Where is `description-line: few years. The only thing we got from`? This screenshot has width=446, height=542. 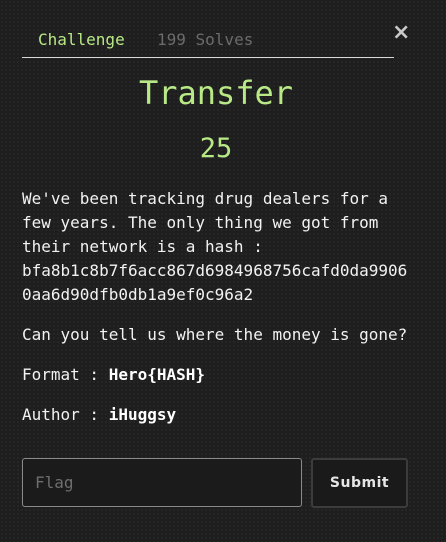
description-line: few years. The only thing we got from is located at coordinates (200, 222).